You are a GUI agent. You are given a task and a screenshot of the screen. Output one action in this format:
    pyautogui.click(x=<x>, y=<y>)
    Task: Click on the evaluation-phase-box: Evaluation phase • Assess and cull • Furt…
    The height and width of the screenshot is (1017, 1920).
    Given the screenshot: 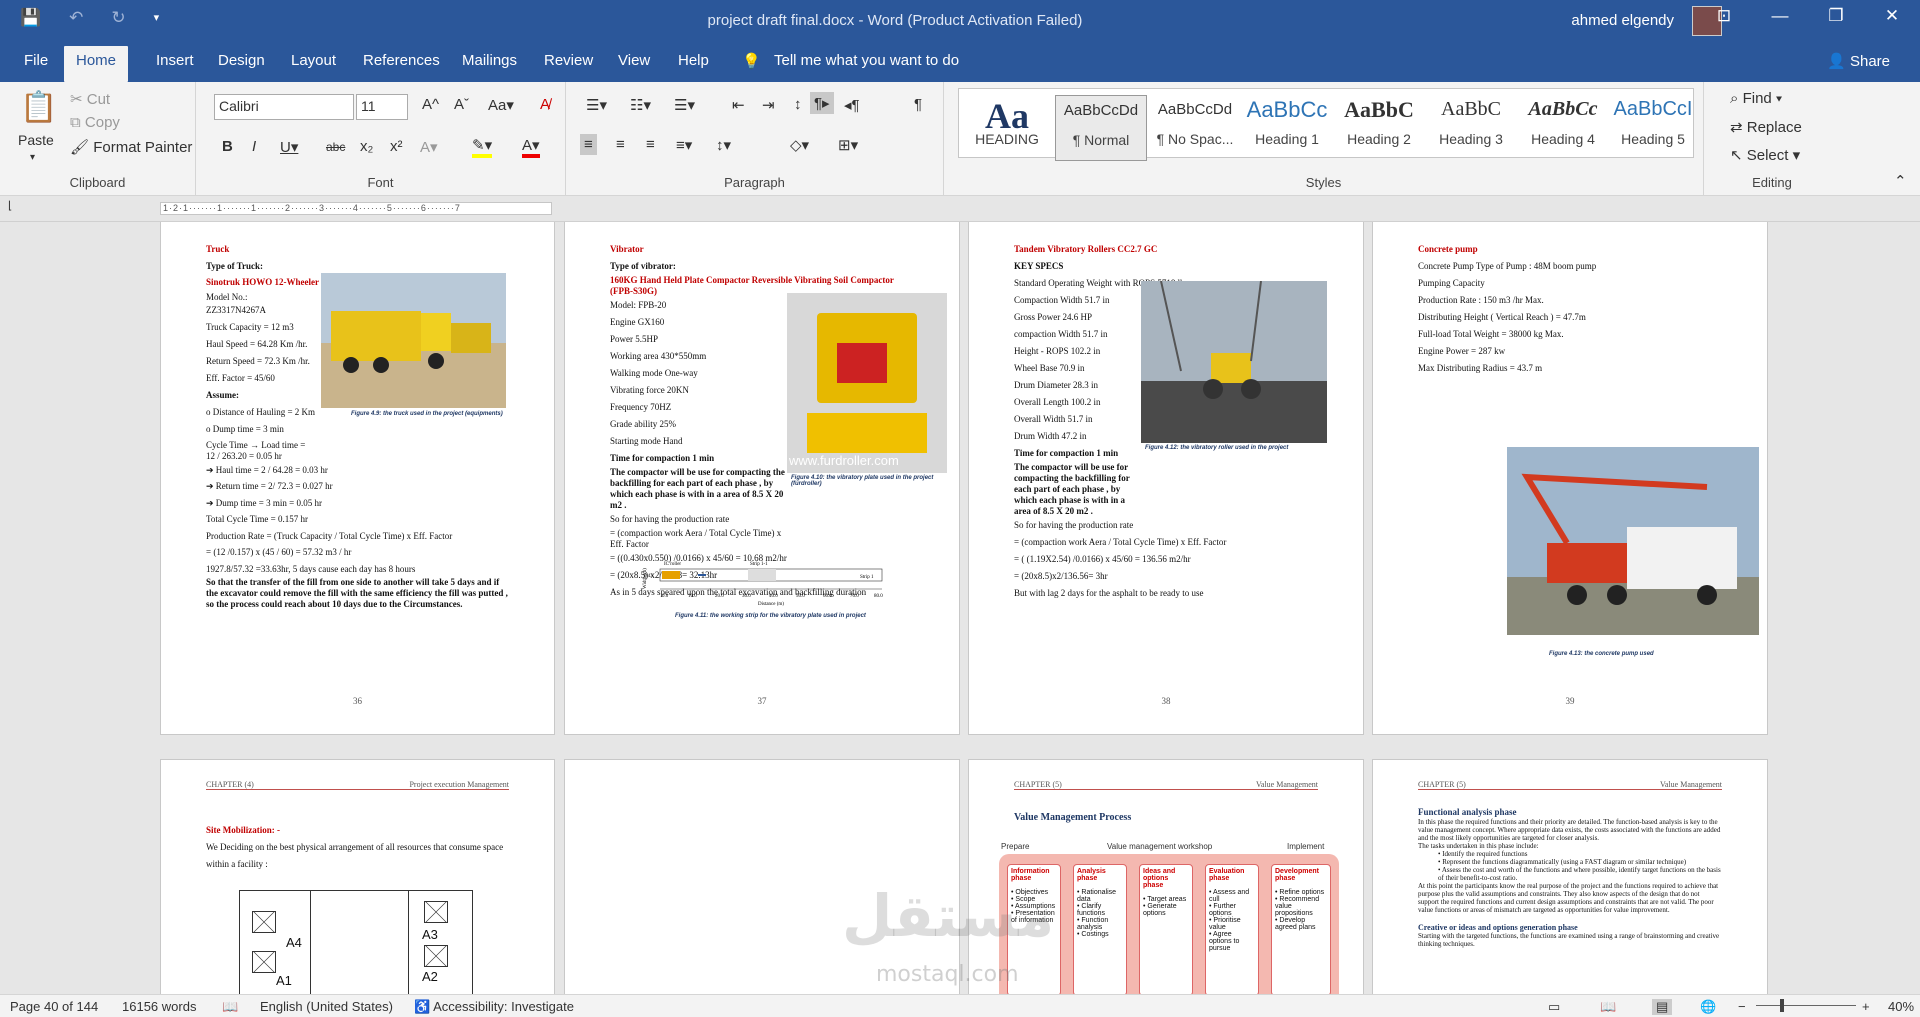 What is the action you would take?
    pyautogui.click(x=1232, y=929)
    